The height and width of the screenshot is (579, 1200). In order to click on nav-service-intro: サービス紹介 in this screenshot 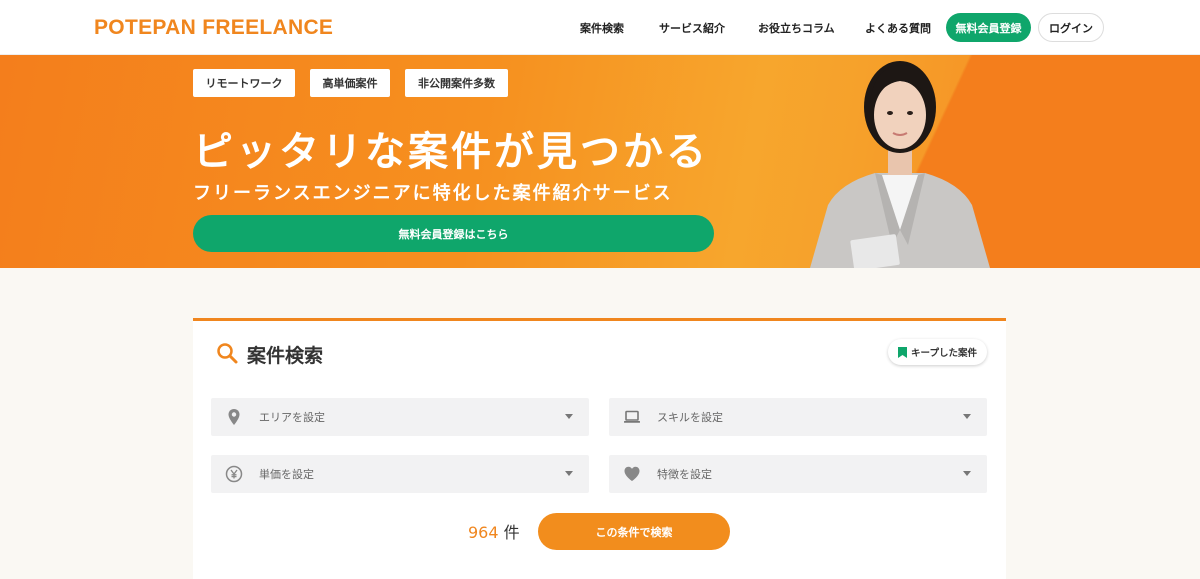, I will do `click(692, 28)`.